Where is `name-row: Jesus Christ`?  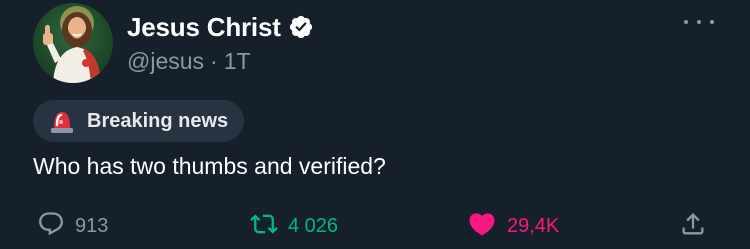
name-row: Jesus Christ is located at coordinates (220, 27).